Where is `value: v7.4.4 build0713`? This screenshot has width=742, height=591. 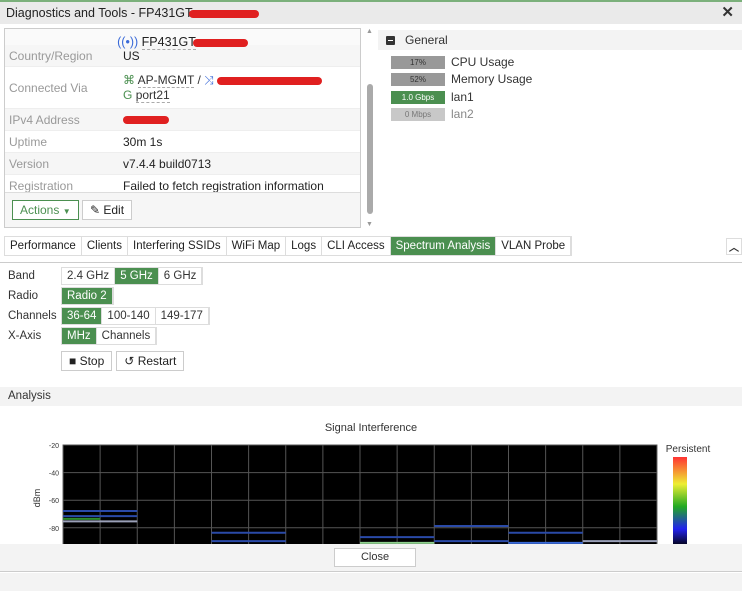 value: v7.4.4 build0713 is located at coordinates (167, 163).